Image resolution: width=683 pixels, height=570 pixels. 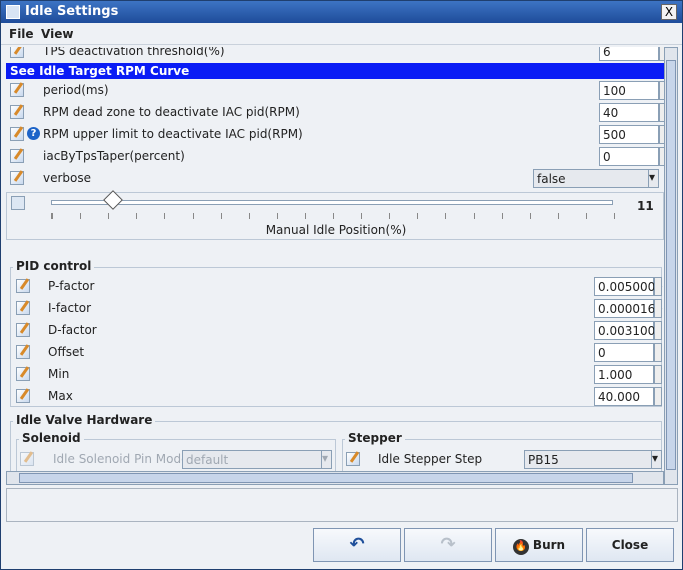 I want to click on verbose-row: verbose false ▾, so click(x=335, y=179).